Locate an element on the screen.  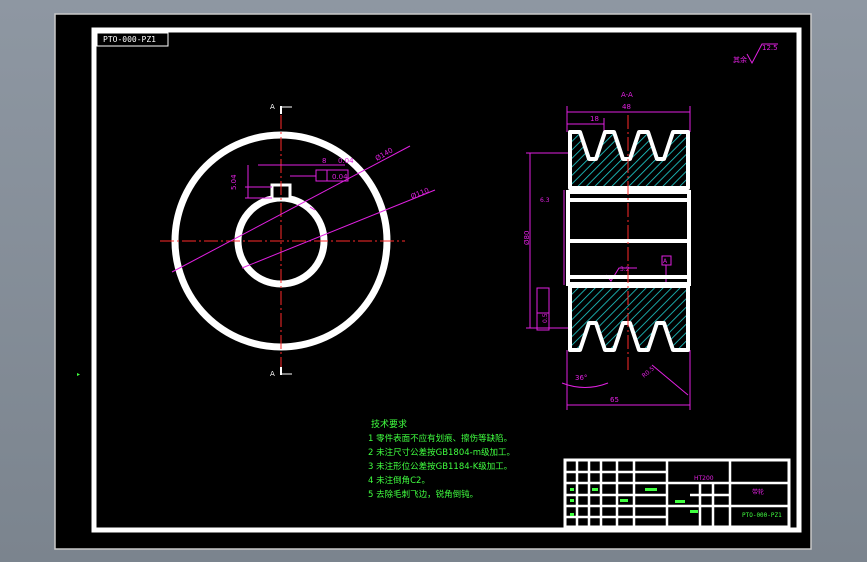
dim-rough-groove: 6.3 is located at coordinates (545, 200).